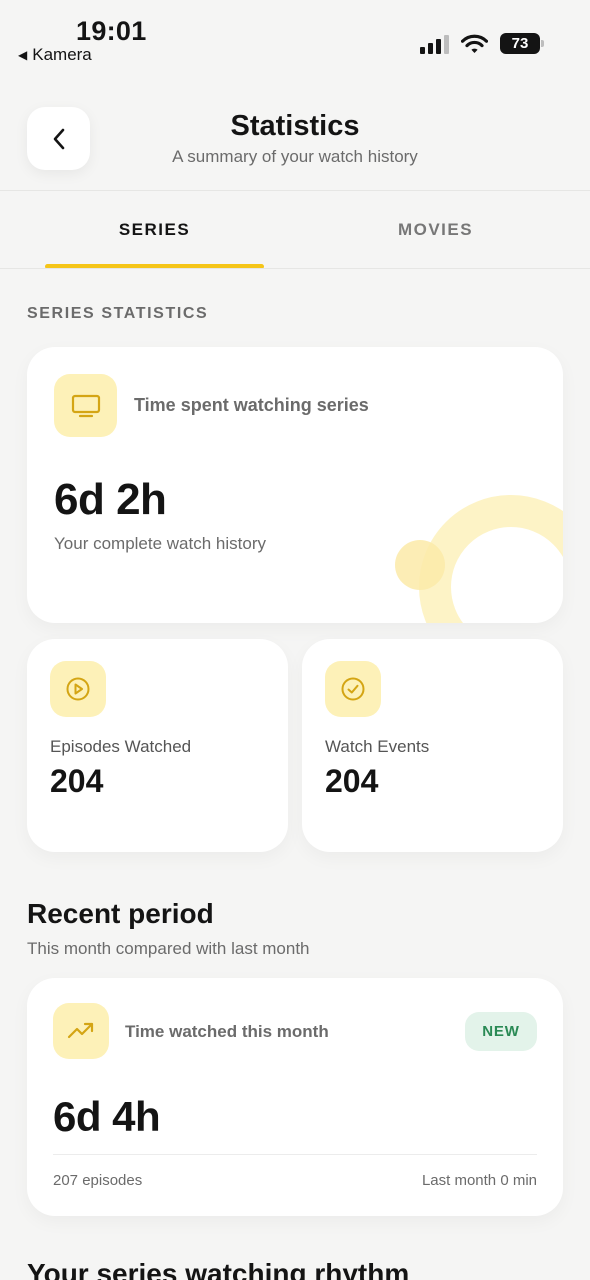 Image resolution: width=590 pixels, height=1280 pixels. Describe the element at coordinates (78, 689) in the screenshot. I see `play-circle-icon` at that location.